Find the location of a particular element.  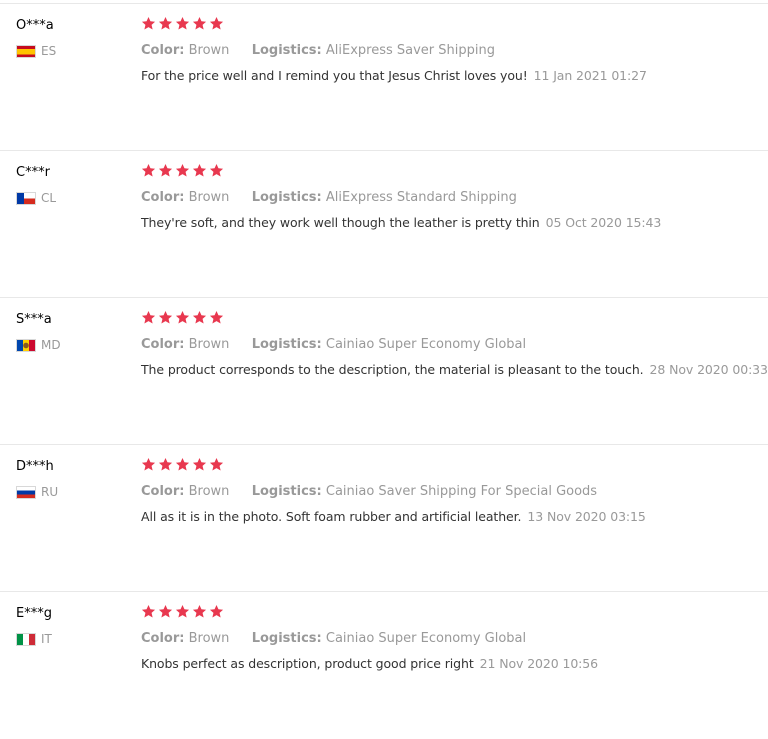

moldova-flag-icon is located at coordinates (26, 345).